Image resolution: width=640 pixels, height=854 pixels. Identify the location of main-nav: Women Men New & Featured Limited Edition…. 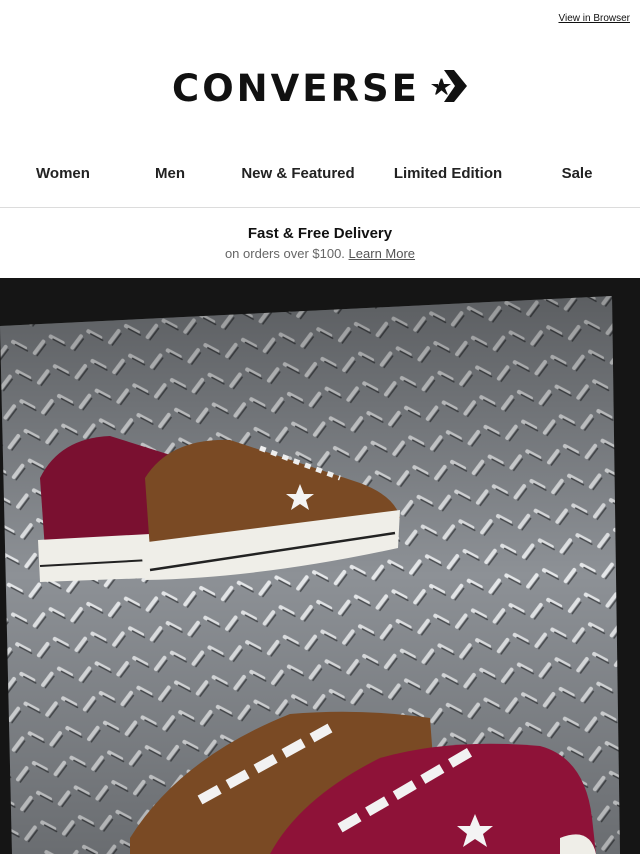
(320, 174).